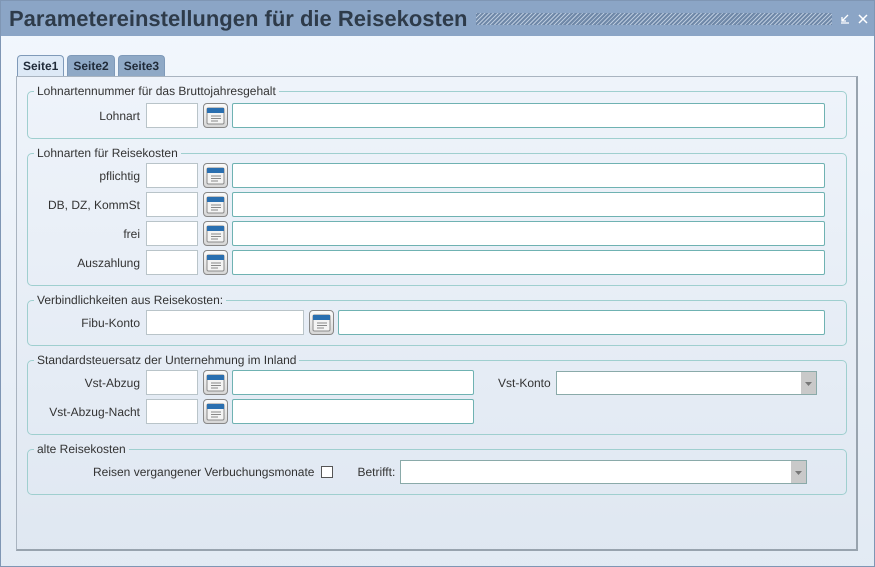 This screenshot has width=875, height=567. Describe the element at coordinates (131, 234) in the screenshot. I see `field-label: frei` at that location.